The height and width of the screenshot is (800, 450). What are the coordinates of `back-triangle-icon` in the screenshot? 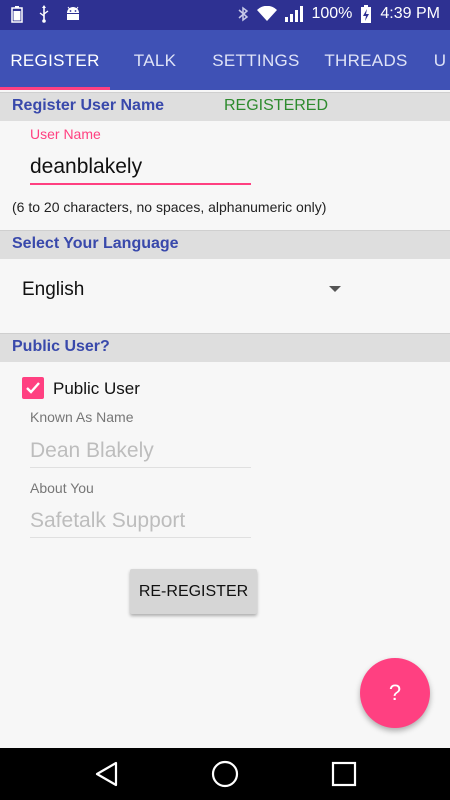 It's located at (106, 774).